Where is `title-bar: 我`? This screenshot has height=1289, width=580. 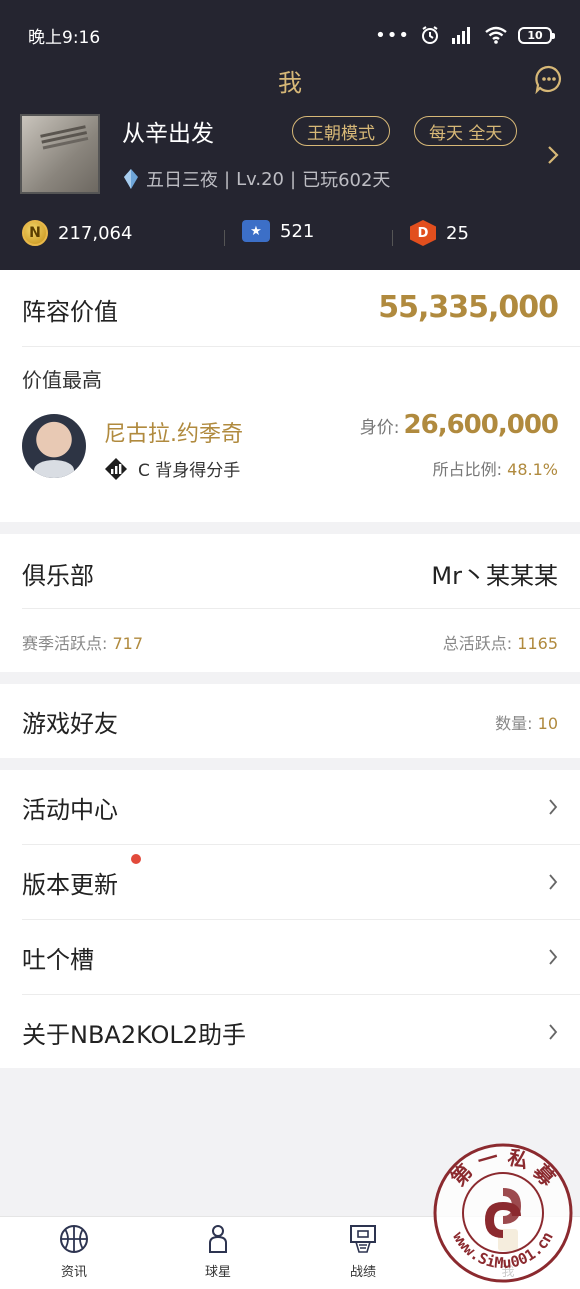 title-bar: 我 is located at coordinates (290, 80).